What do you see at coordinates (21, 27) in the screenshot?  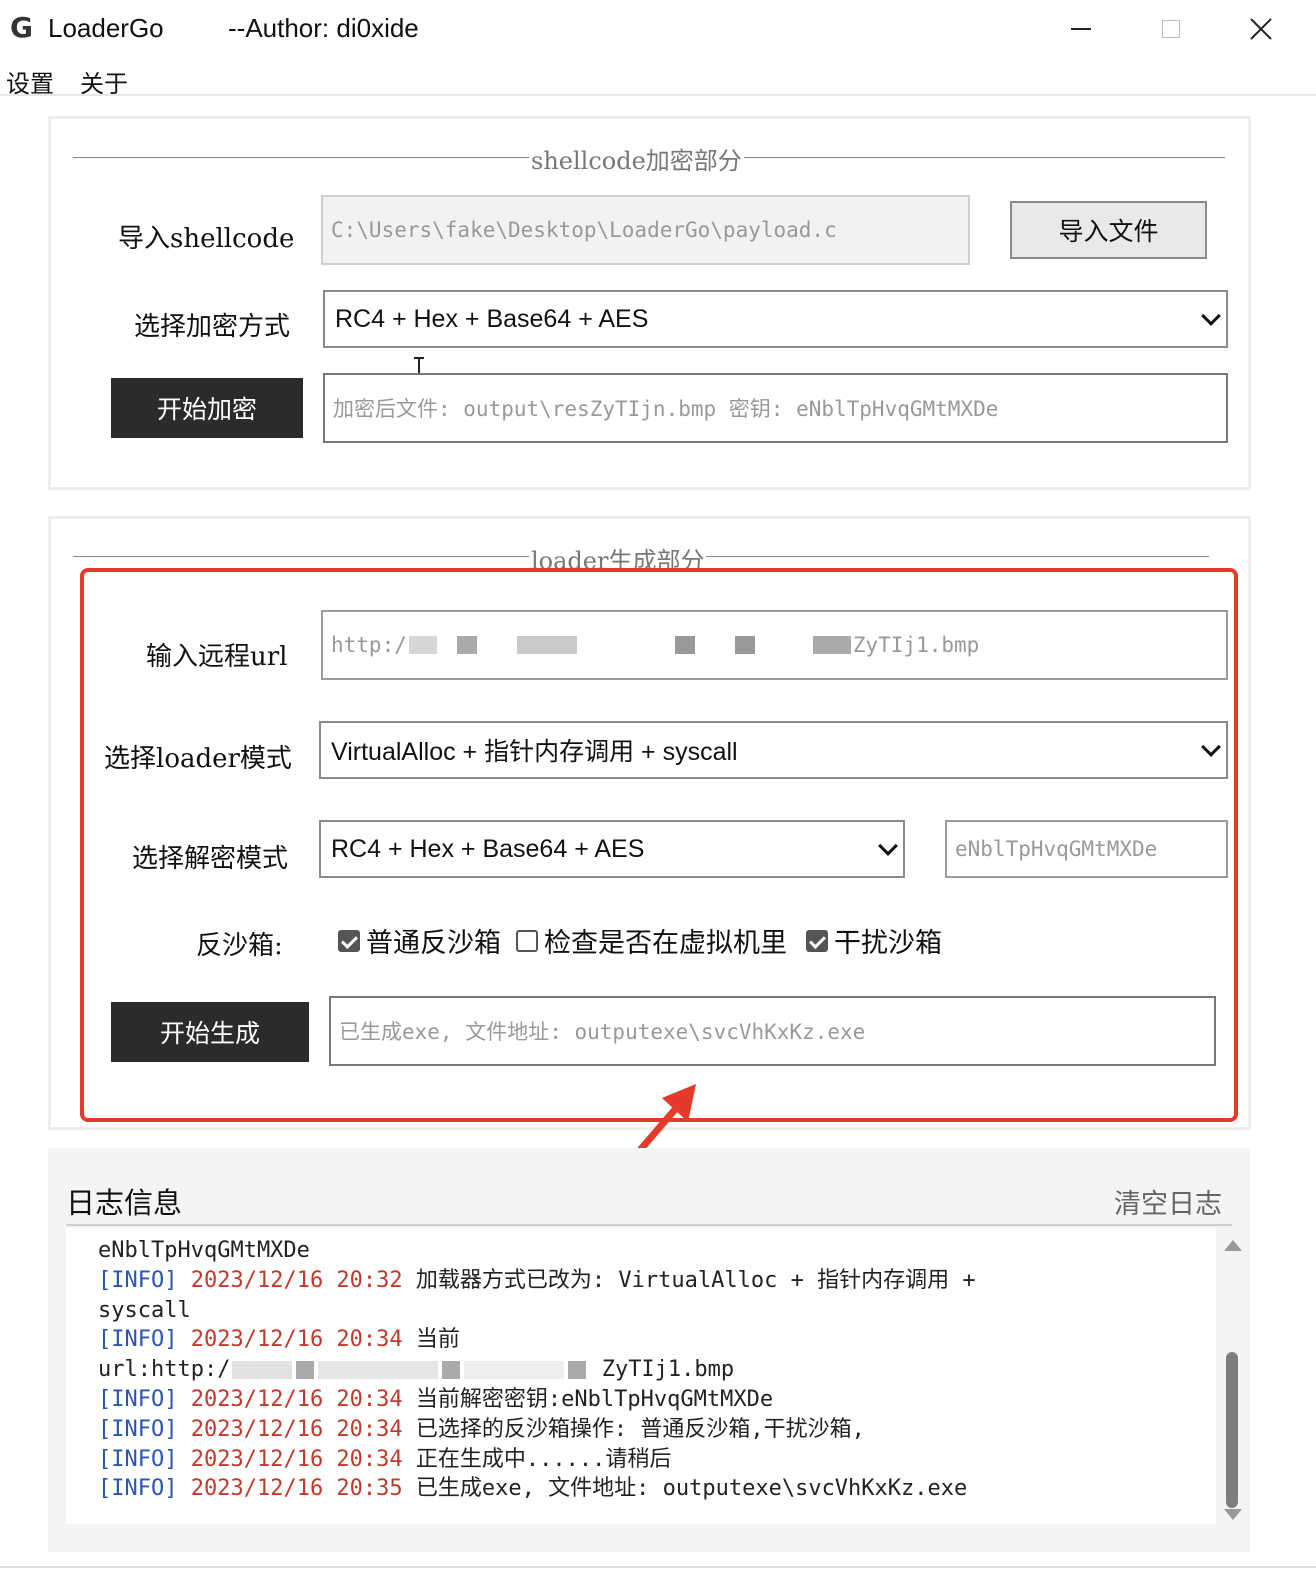 I see `app-logo-icon: G` at bounding box center [21, 27].